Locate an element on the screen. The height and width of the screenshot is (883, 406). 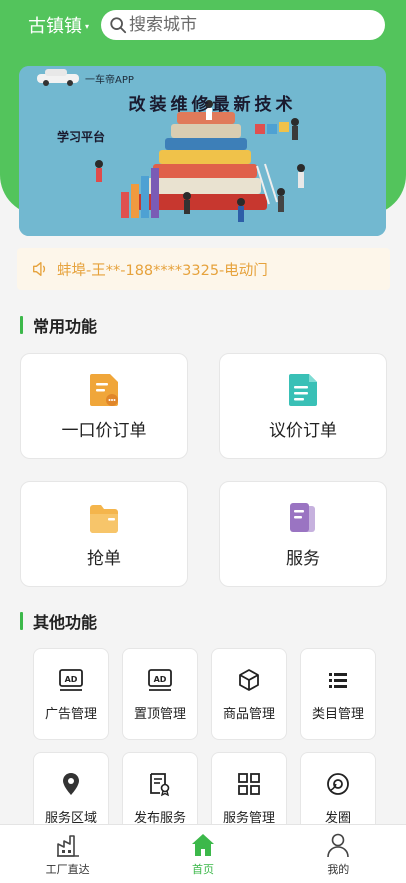
banner-brand: 一车帝APP is located at coordinates (109, 80).